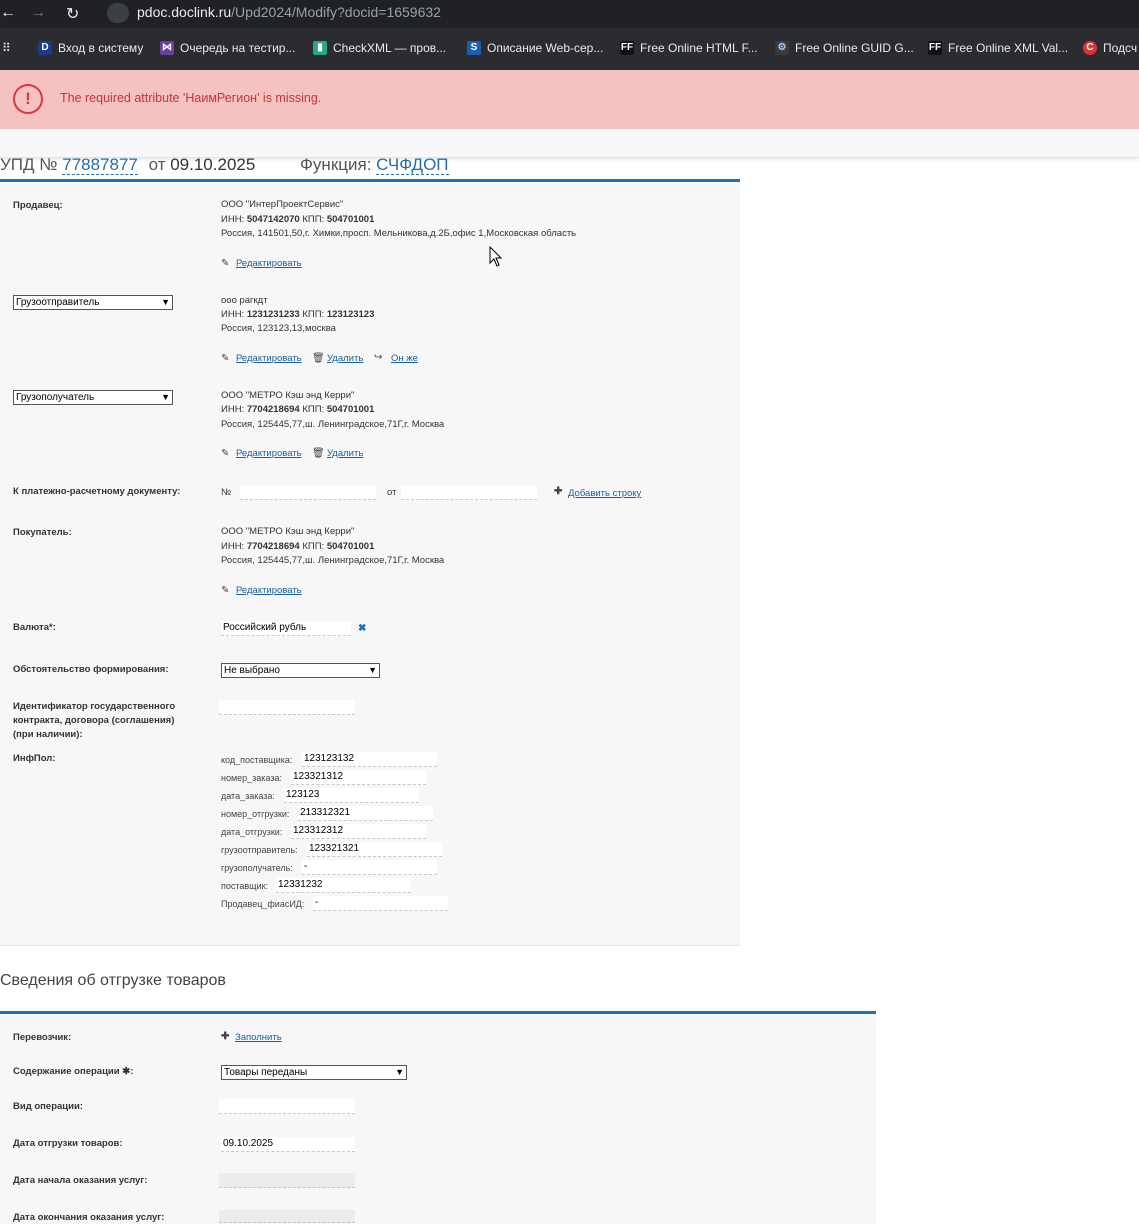 The image size is (1139, 1225). Describe the element at coordinates (404, 358) in the screenshot. I see `shipper-same-link: Он же` at that location.